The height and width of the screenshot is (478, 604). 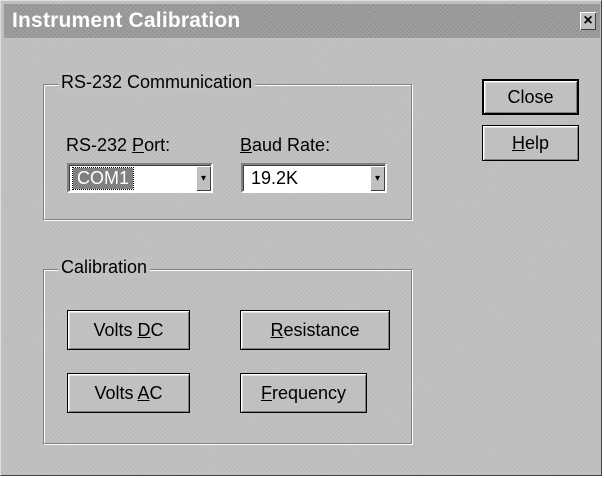 What do you see at coordinates (537, 143) in the screenshot?
I see `help-button-label: elp` at bounding box center [537, 143].